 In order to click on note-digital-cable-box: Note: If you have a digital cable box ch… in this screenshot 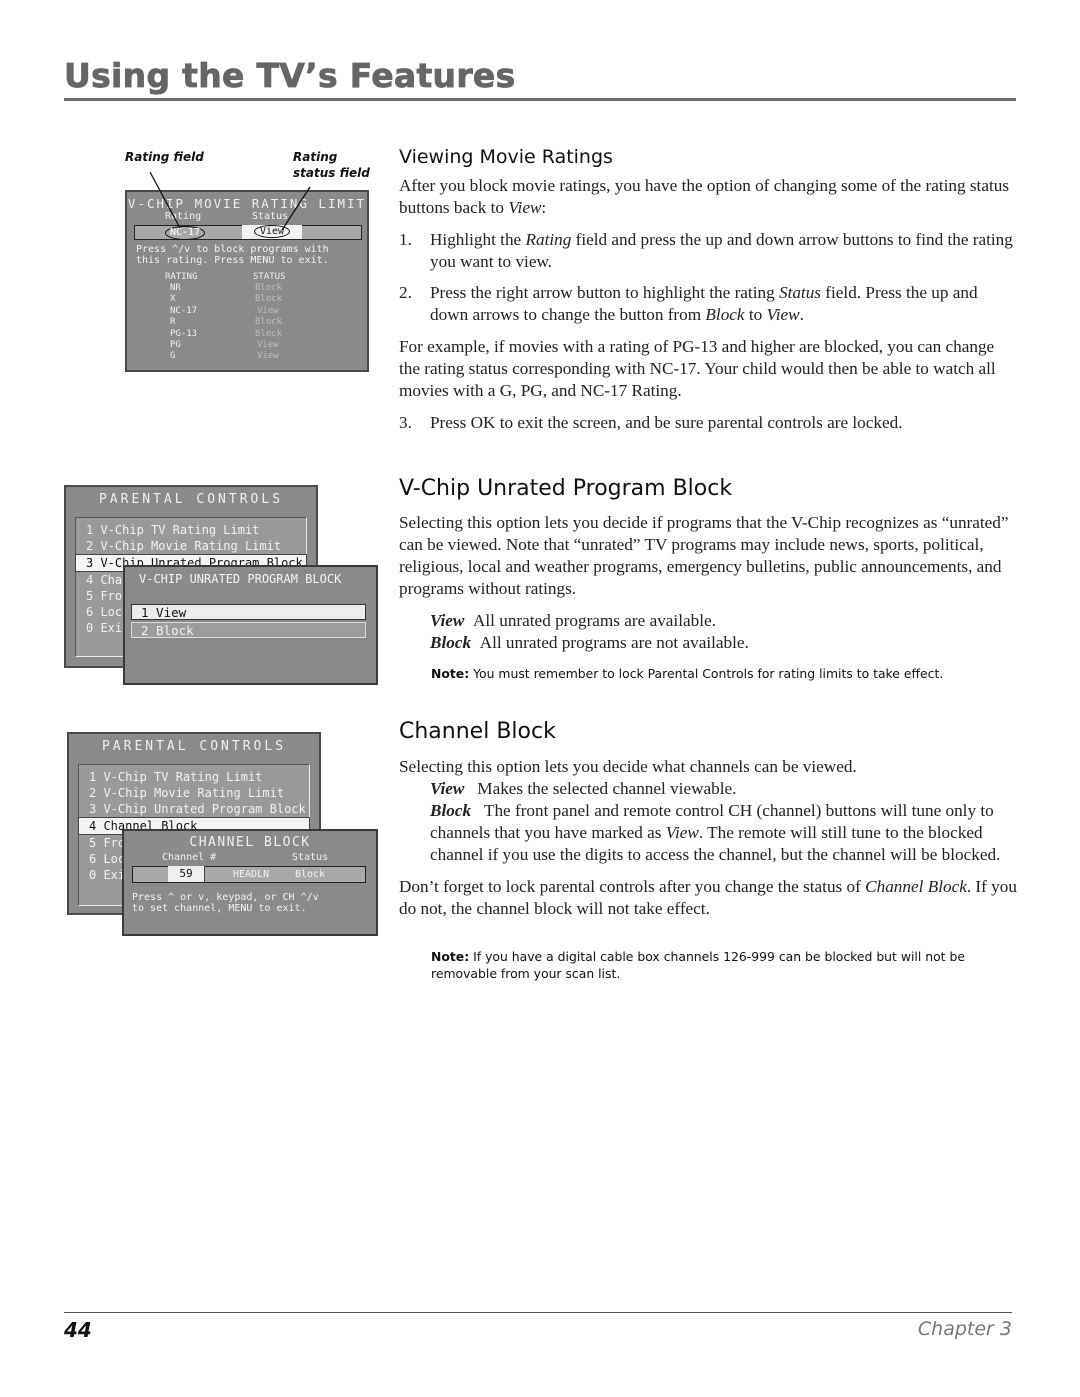, I will do `click(698, 965)`.